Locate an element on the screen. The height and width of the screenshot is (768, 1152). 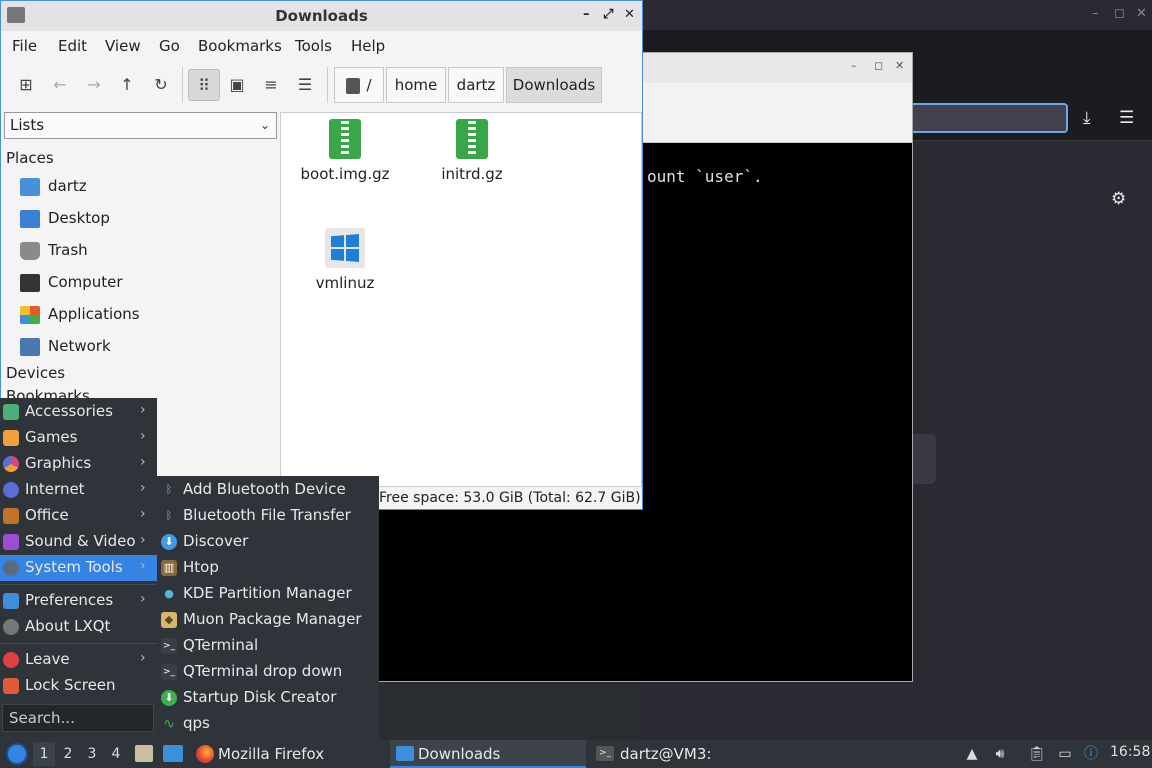
thumbnail-view-icon: ▣ is located at coordinates (237, 85).